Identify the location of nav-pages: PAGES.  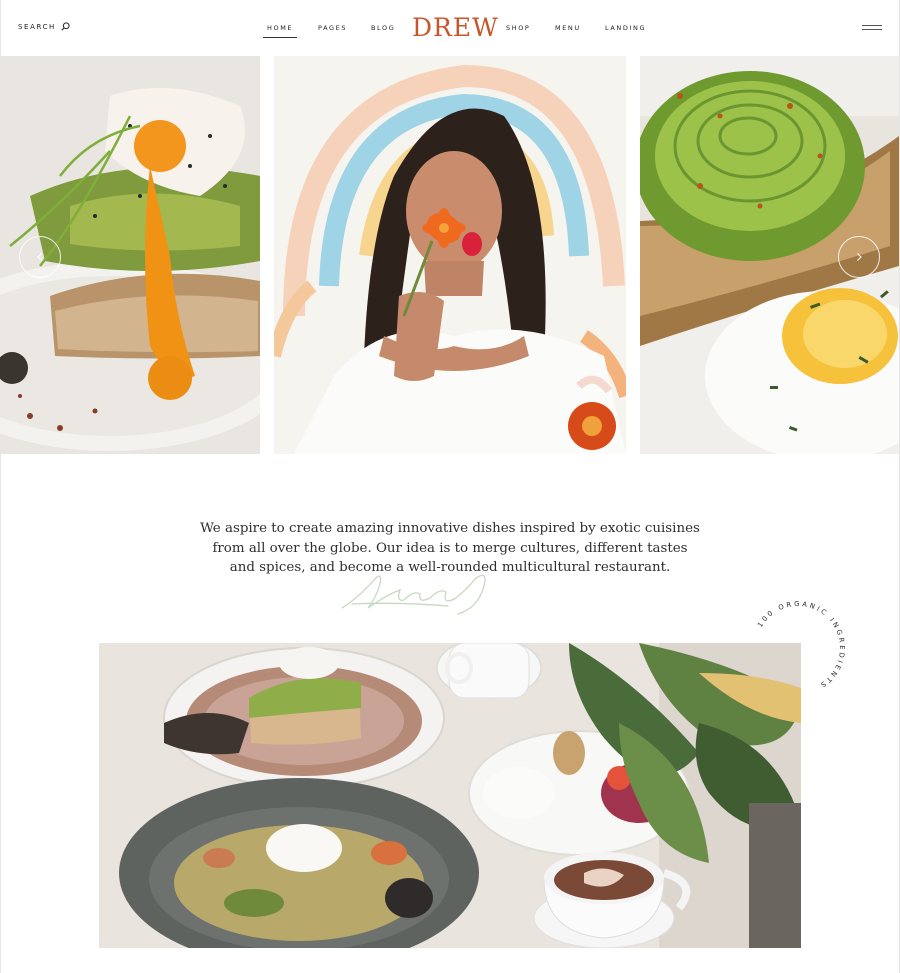
(332, 28).